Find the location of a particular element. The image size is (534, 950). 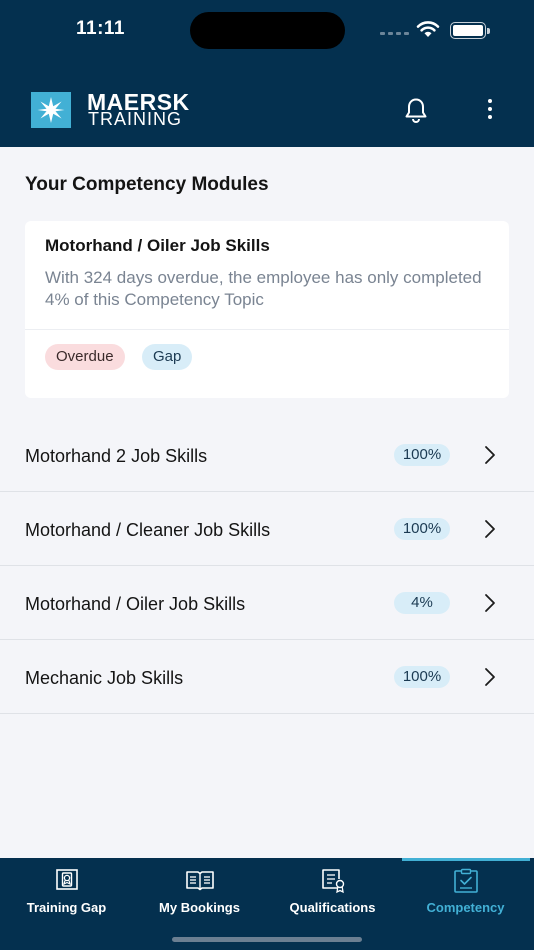

bell-icon is located at coordinates (416, 110).